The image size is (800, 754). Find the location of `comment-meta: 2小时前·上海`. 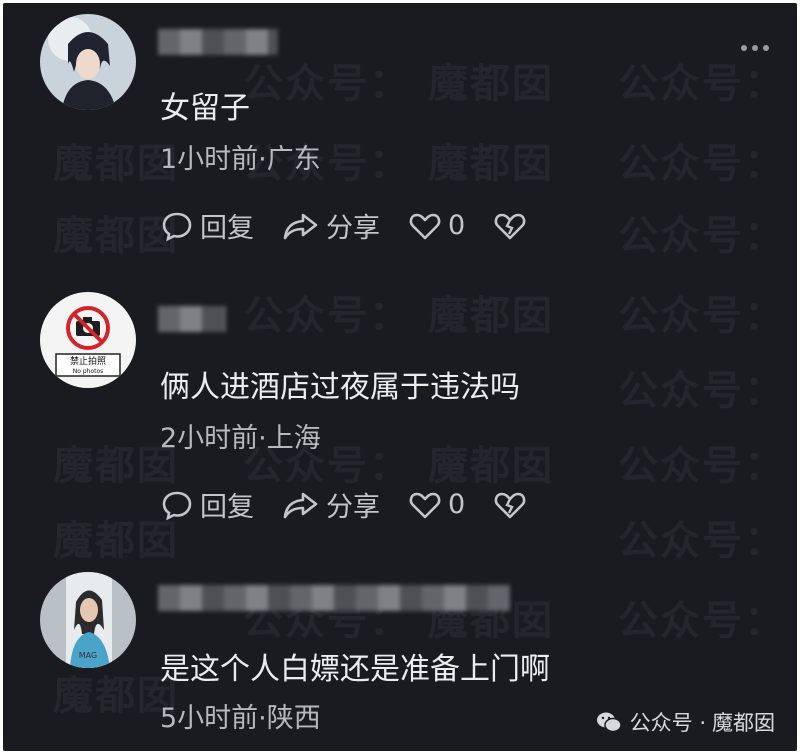

comment-meta: 2小时前·上海 is located at coordinates (240, 438).